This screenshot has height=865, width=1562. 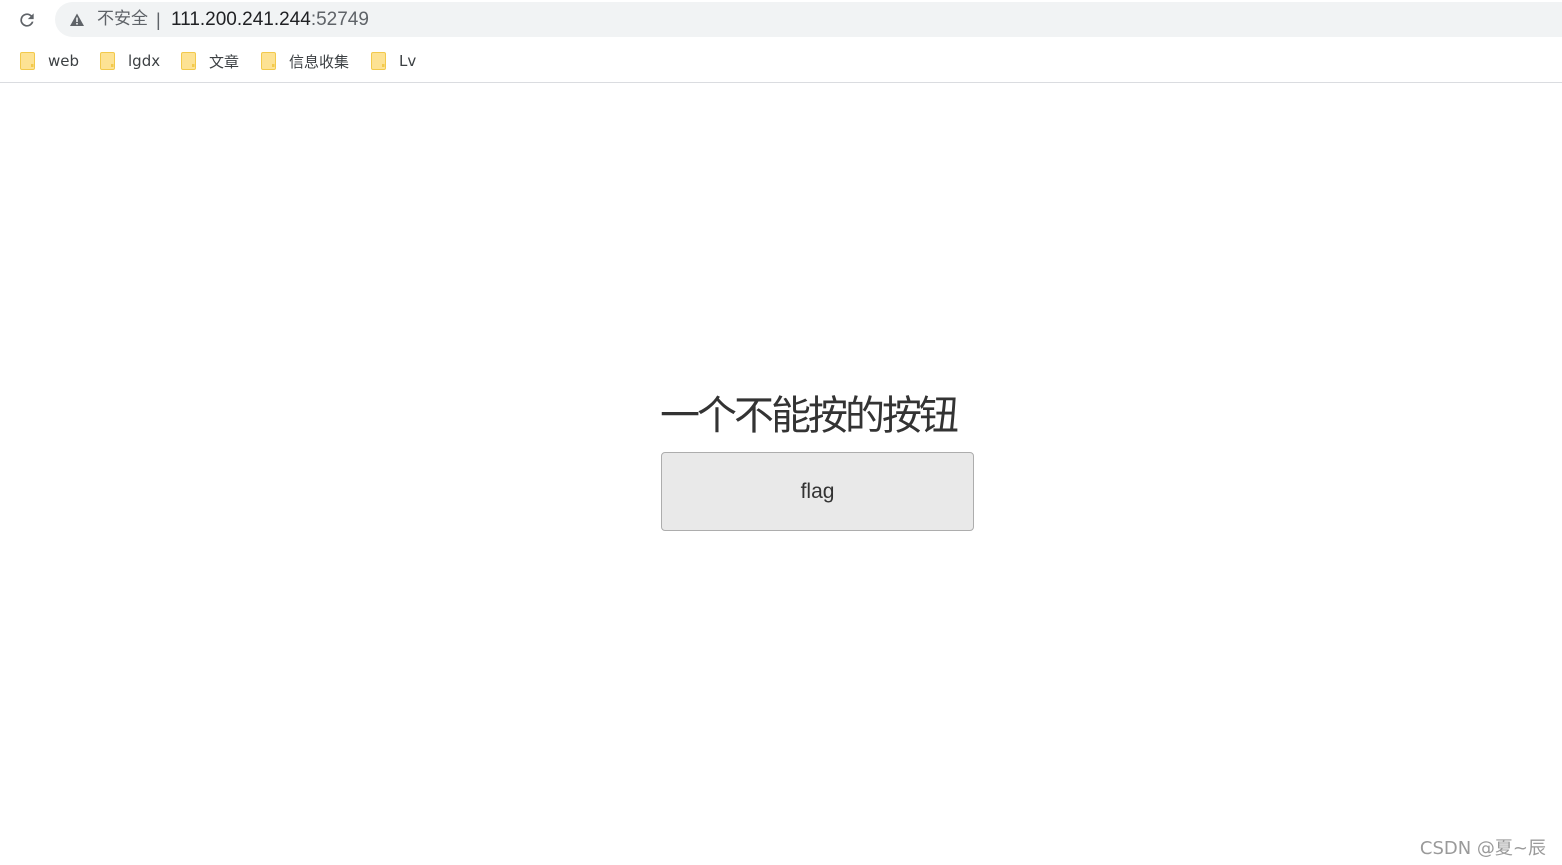 I want to click on page-heading: 一个不能按的按钮, so click(x=809, y=416).